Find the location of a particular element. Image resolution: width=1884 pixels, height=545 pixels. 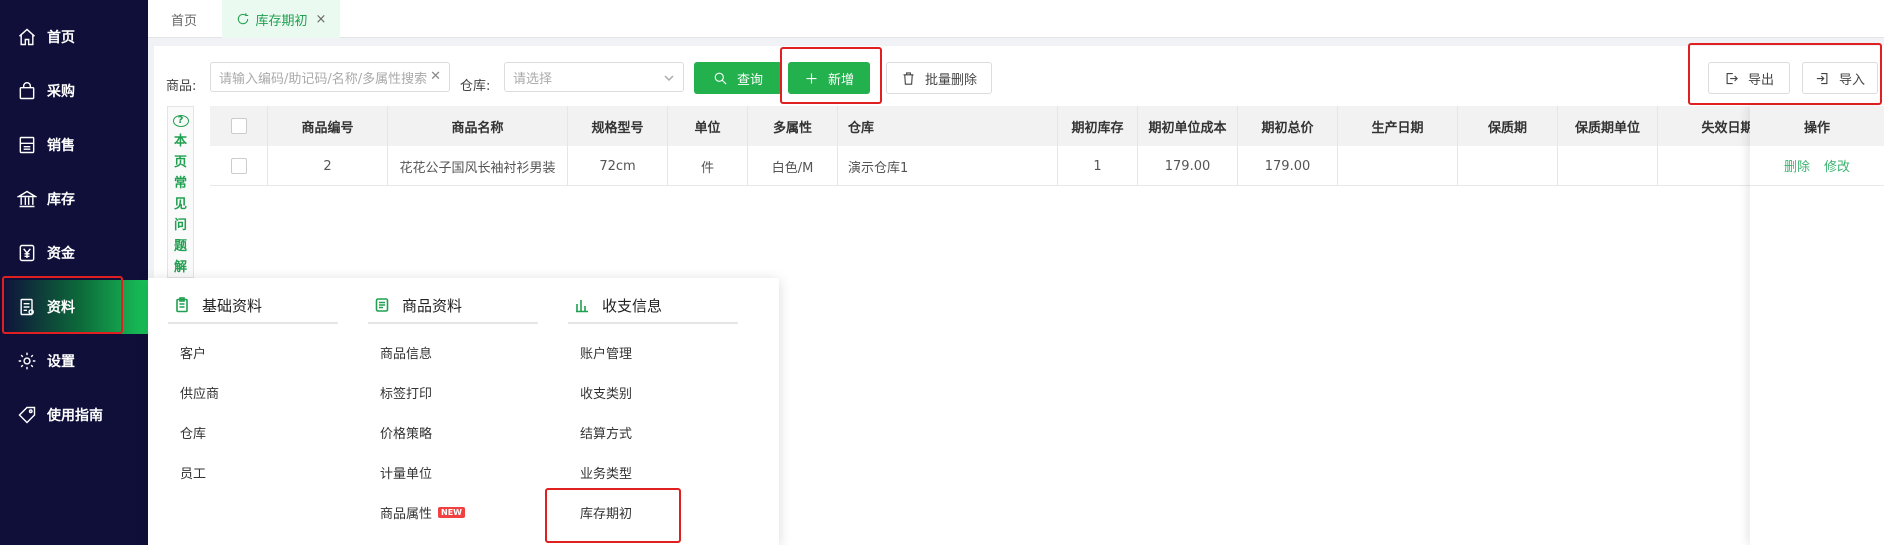

sidebar-item-data: 资料 is located at coordinates (74, 307).